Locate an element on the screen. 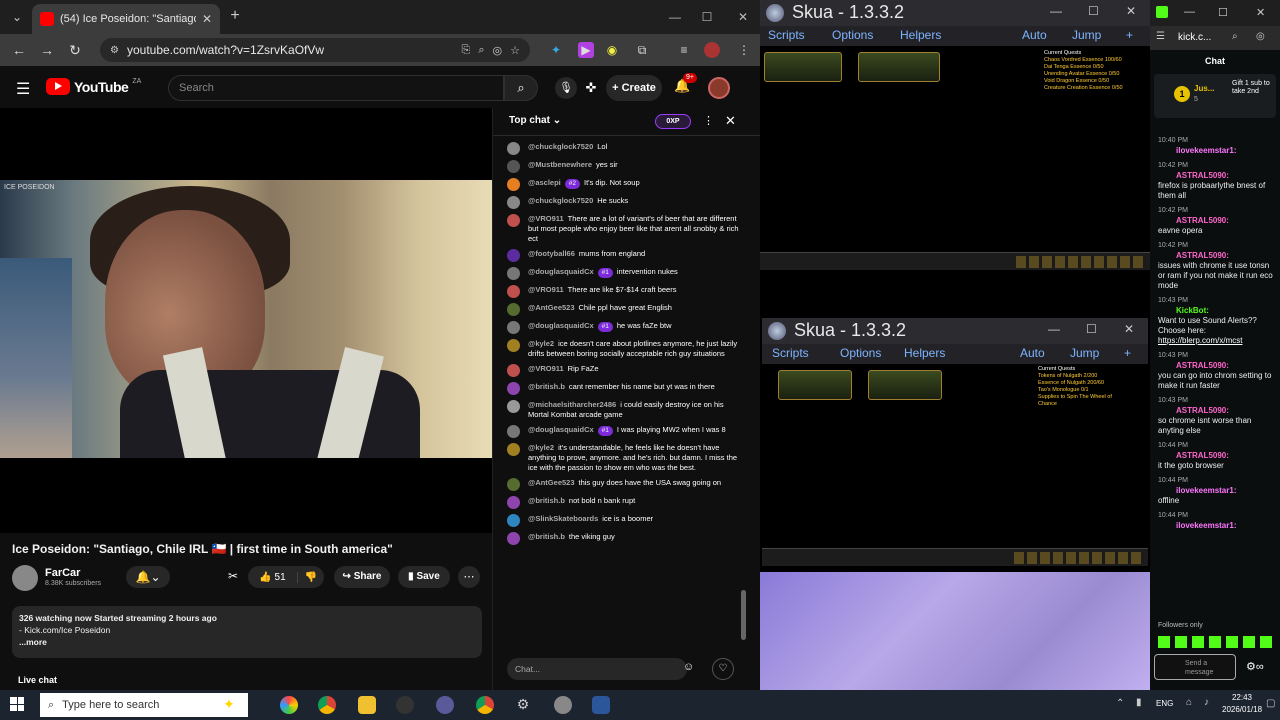  chat-message: @chuckglock7520 Lol is located at coordinates (623, 148).